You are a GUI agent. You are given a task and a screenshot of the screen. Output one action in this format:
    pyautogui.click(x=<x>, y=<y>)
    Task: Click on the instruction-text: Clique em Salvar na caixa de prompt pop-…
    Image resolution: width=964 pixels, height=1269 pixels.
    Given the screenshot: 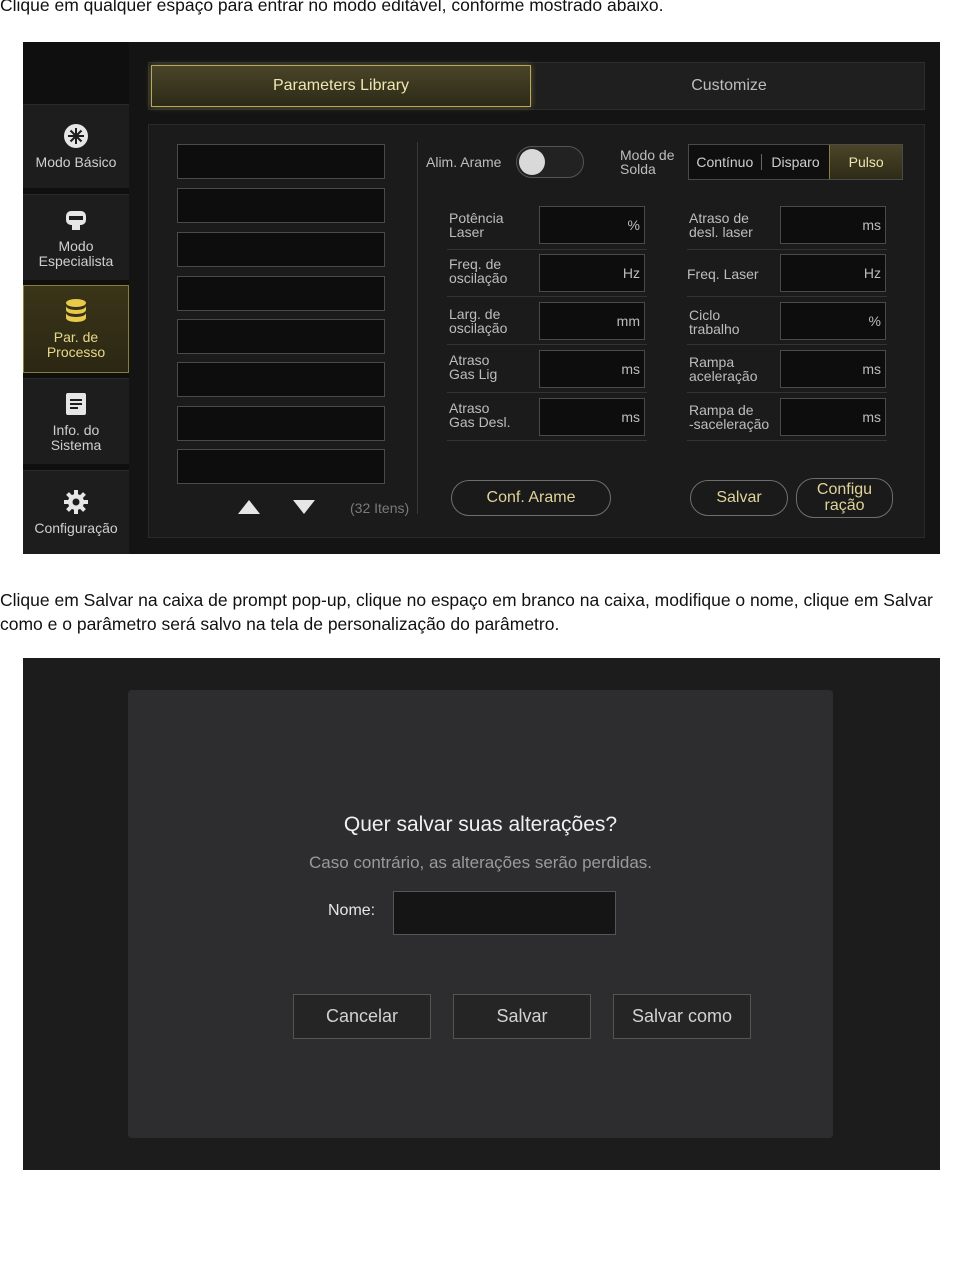 What is the action you would take?
    pyautogui.click(x=466, y=612)
    